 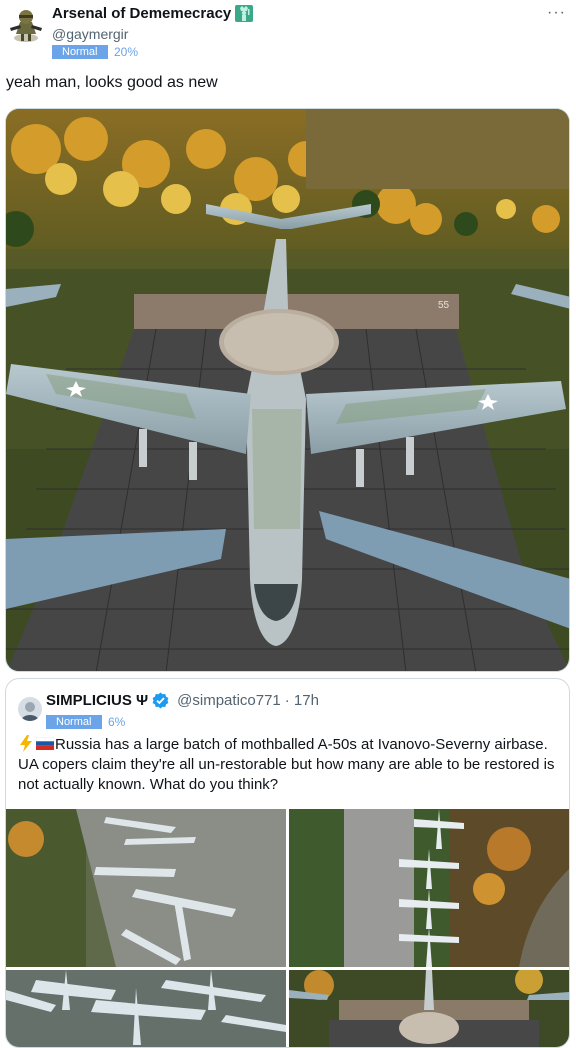 I want to click on handle: @gaymergir, so click(x=294, y=34).